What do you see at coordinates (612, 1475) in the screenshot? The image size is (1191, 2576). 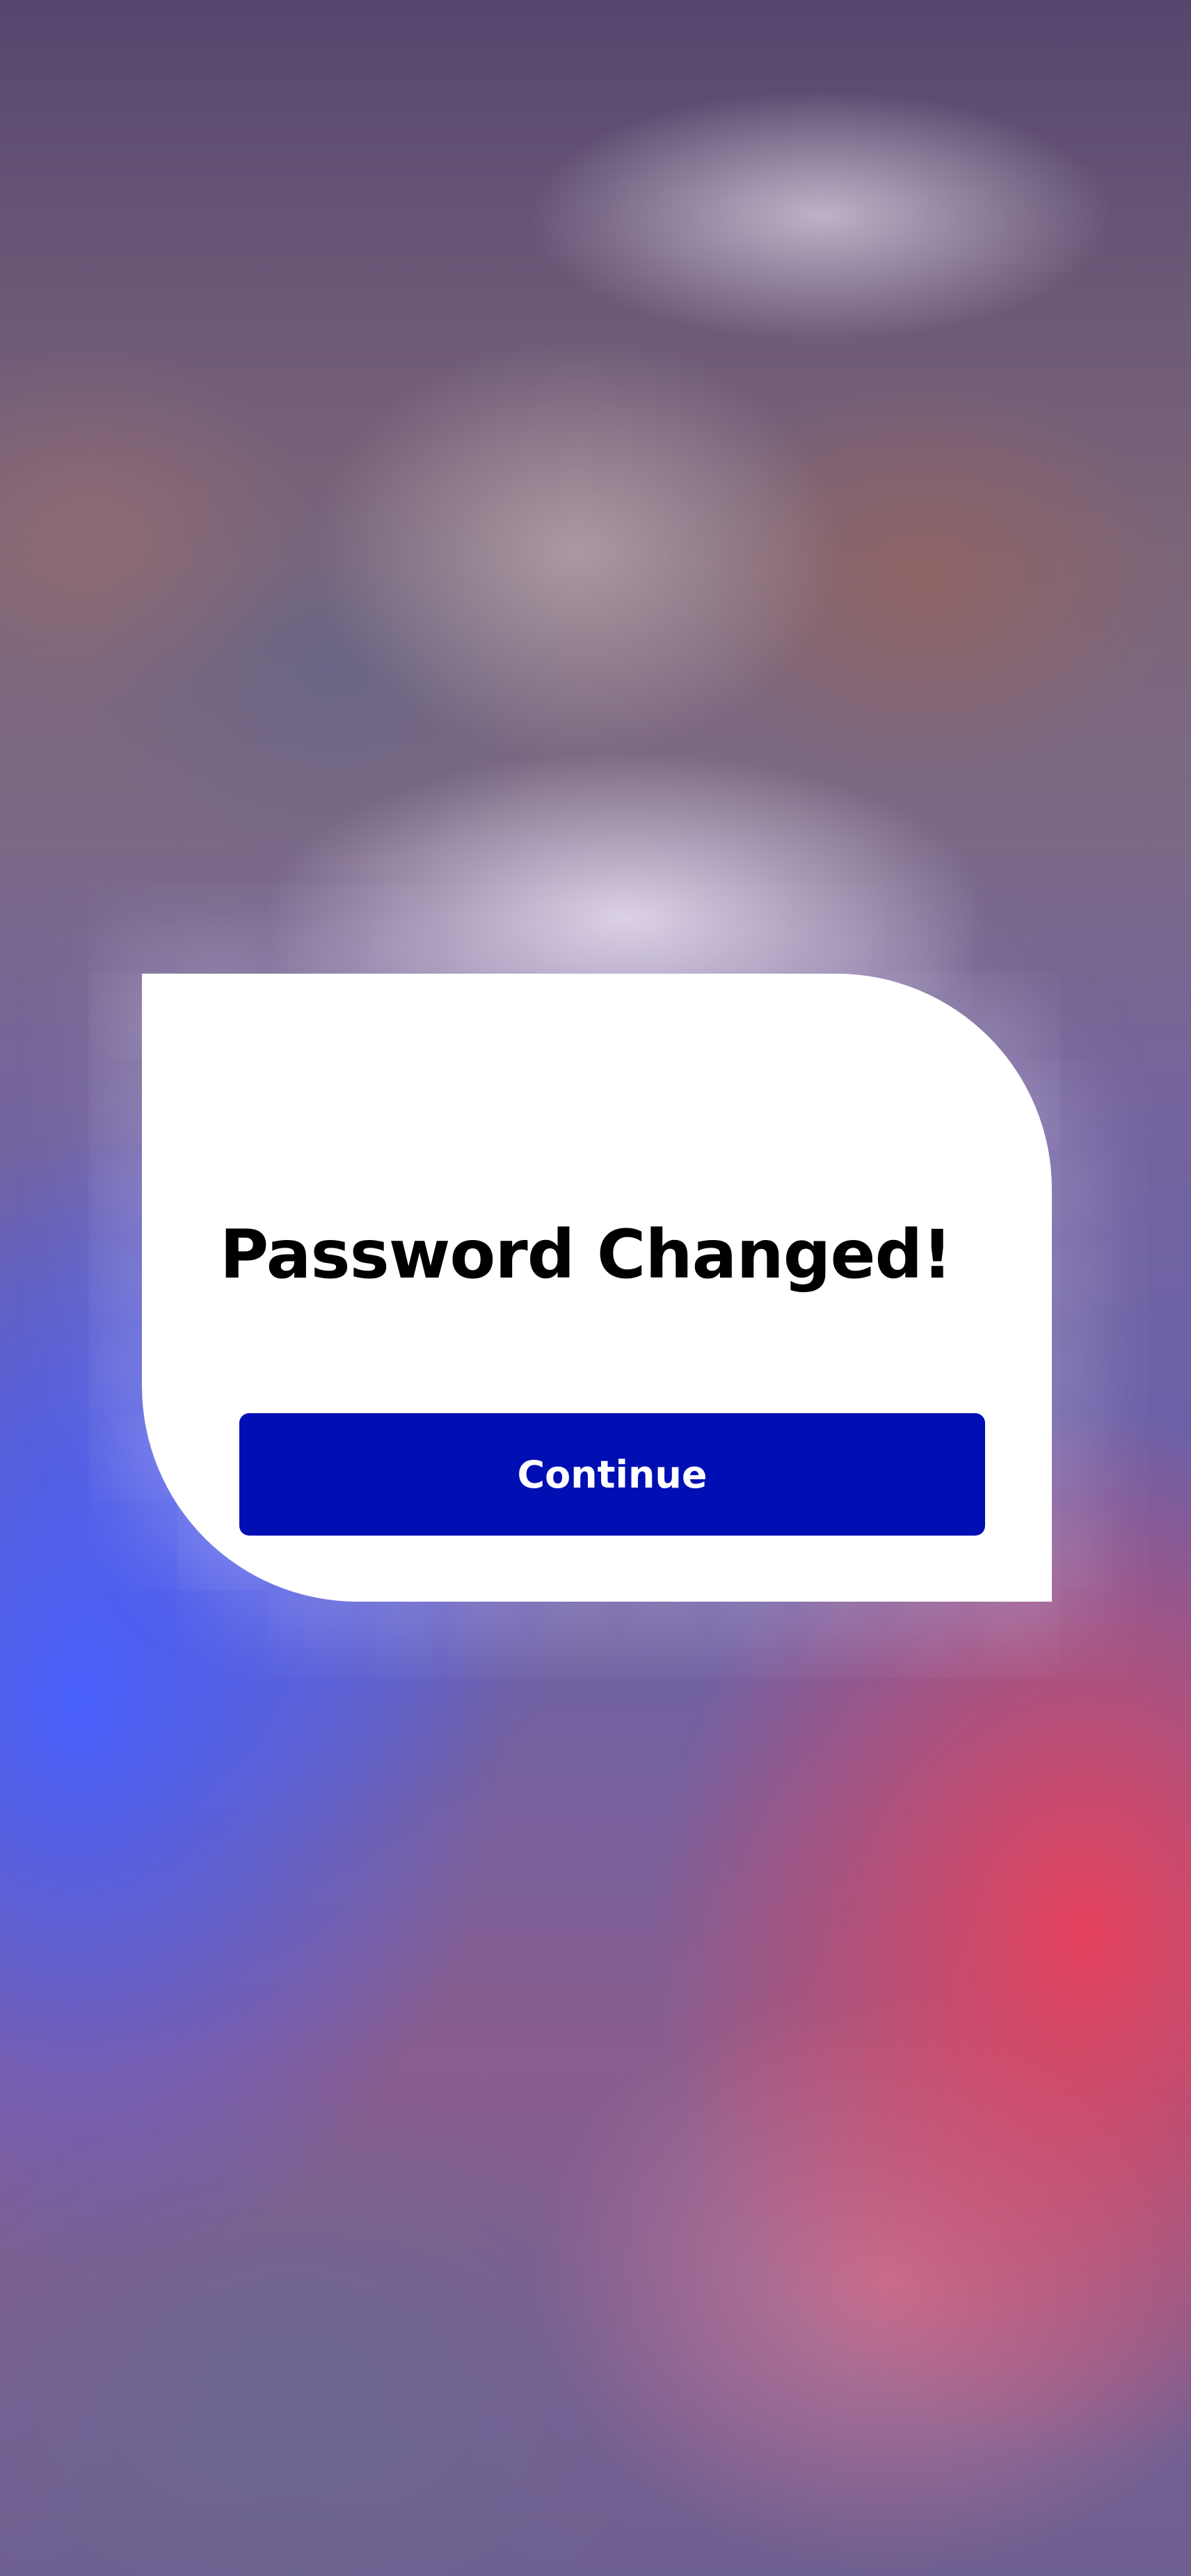 I see `continue-button: Continue` at bounding box center [612, 1475].